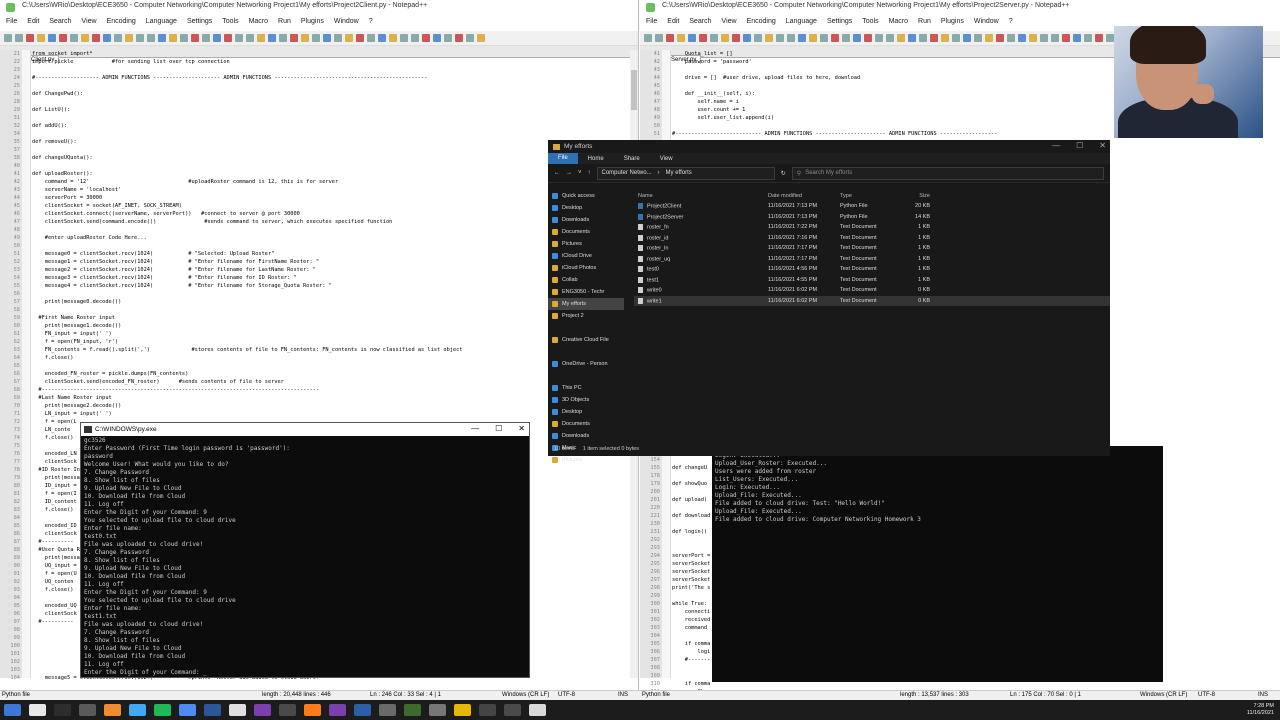 The height and width of the screenshot is (720, 1280). I want to click on maximize-icon: ☐, so click(498, 428).